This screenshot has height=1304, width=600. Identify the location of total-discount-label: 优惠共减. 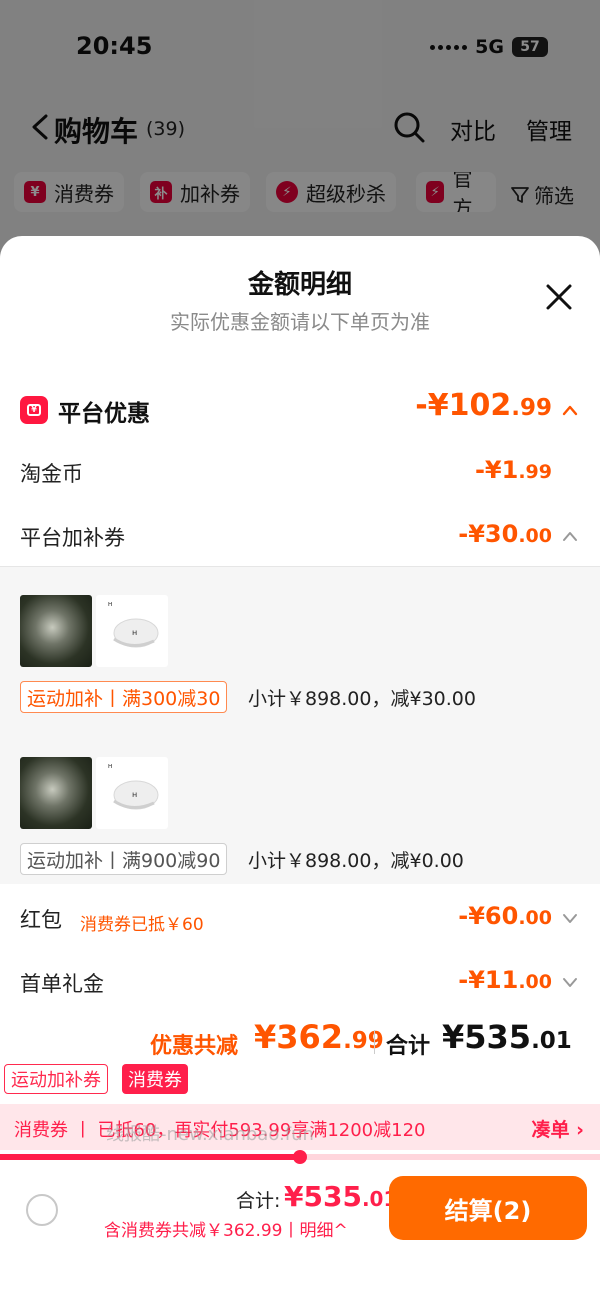
(194, 1046).